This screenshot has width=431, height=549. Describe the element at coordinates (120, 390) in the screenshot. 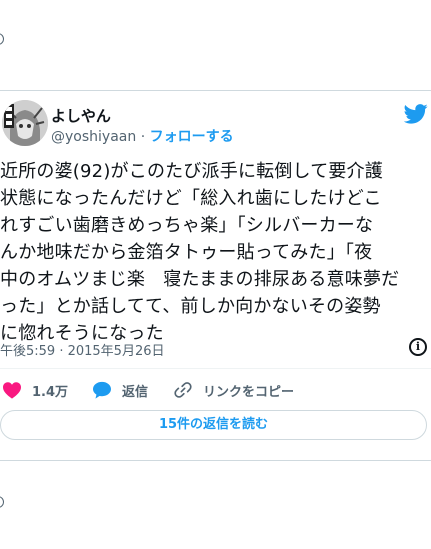

I see `reply-button: 返信` at that location.